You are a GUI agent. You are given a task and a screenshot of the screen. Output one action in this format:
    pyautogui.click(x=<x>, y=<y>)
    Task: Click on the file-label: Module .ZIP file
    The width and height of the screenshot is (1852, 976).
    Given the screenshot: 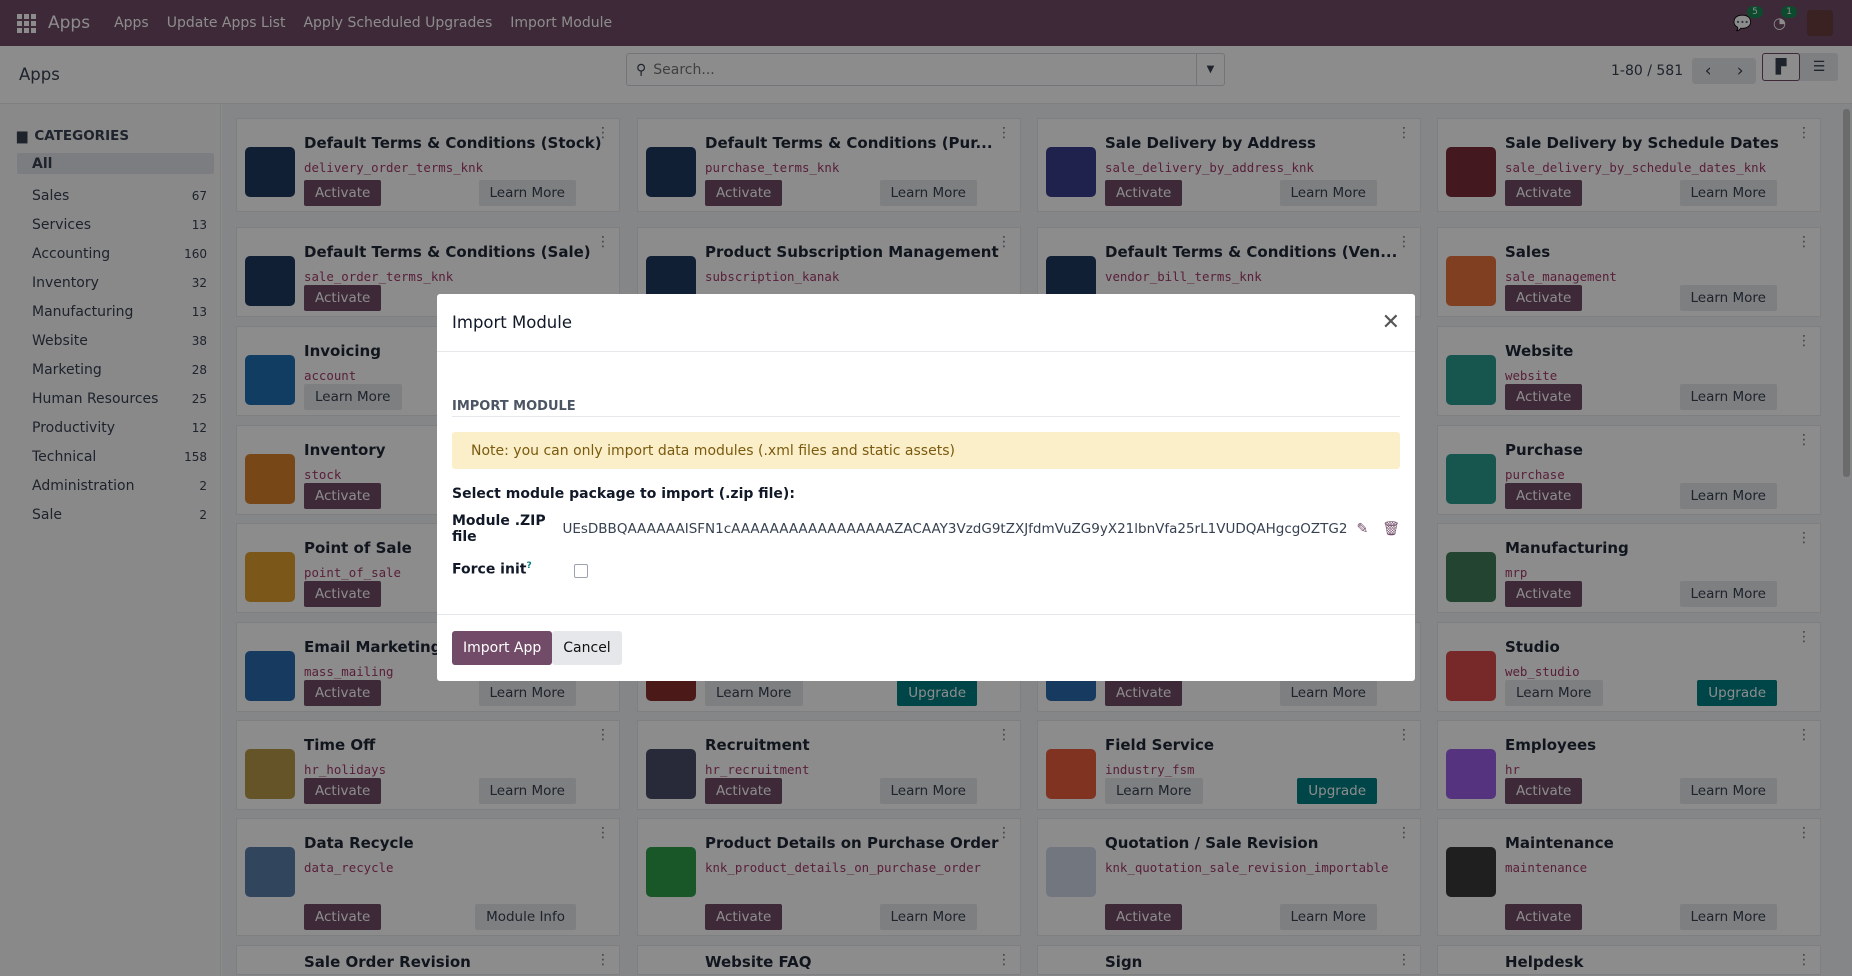 What is the action you would take?
    pyautogui.click(x=499, y=529)
    